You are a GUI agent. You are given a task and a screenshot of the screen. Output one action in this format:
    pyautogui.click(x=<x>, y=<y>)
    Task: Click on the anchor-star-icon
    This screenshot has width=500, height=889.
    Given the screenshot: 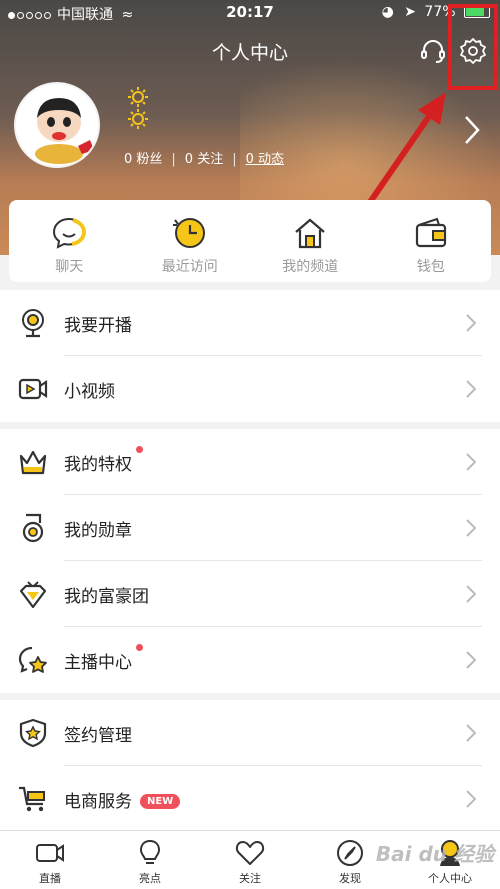 What is the action you would take?
    pyautogui.click(x=32, y=659)
    